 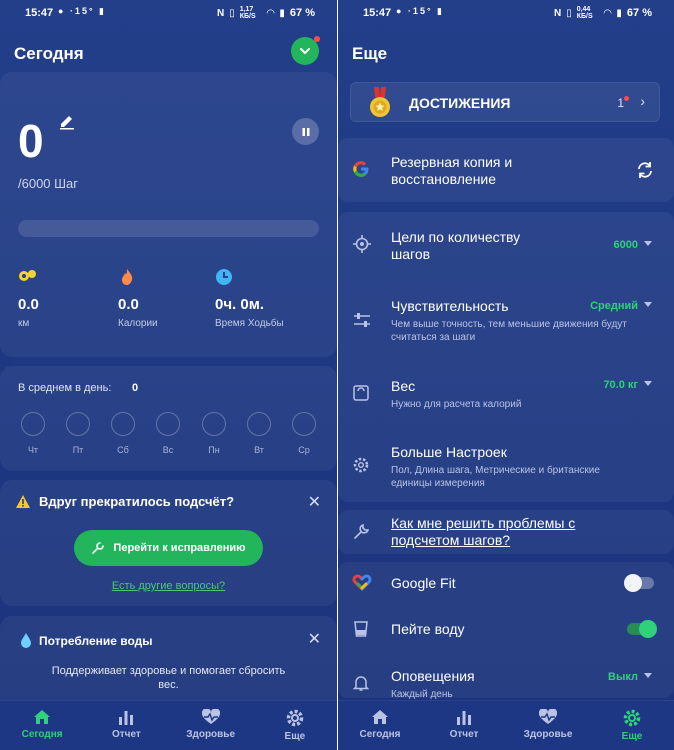 I want to click on page-title: Сегодня, so click(x=49, y=53).